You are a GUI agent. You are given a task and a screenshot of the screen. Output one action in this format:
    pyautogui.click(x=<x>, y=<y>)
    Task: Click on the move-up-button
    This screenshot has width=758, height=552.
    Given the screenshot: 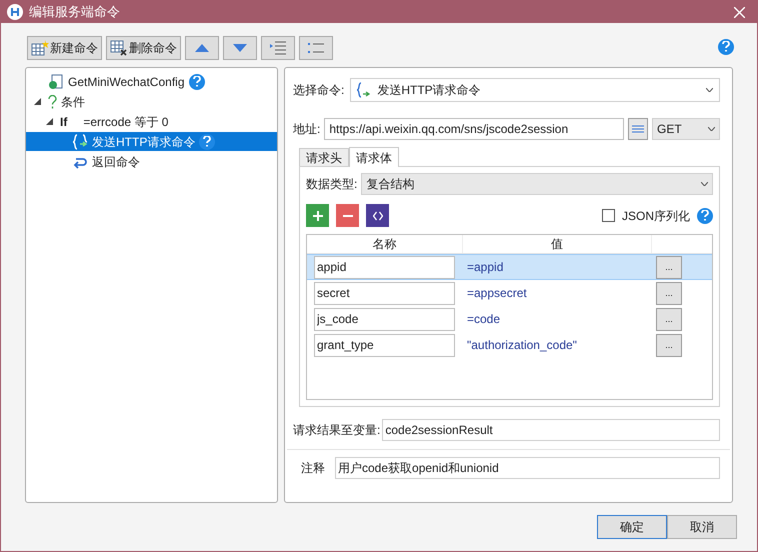 What is the action you would take?
    pyautogui.click(x=202, y=48)
    